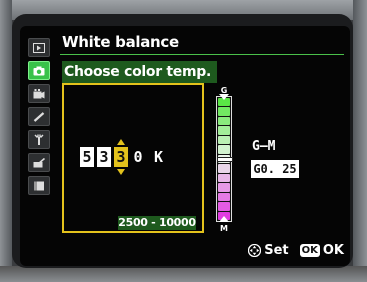  I want to click on tab-my-menu, so click(39, 185).